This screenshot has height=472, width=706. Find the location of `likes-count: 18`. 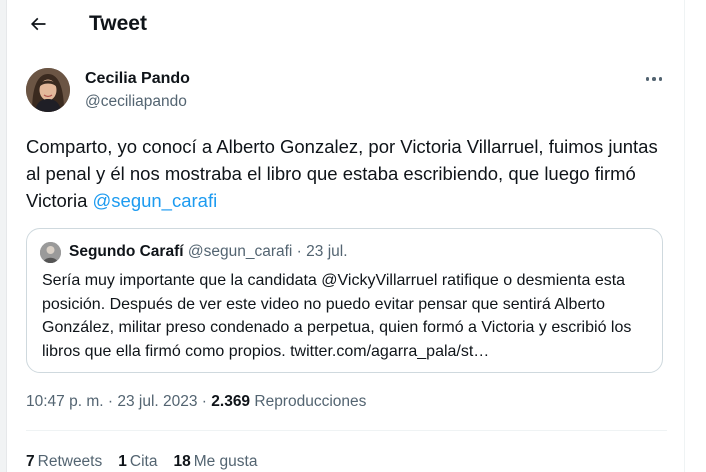

likes-count: 18 is located at coordinates (182, 461).